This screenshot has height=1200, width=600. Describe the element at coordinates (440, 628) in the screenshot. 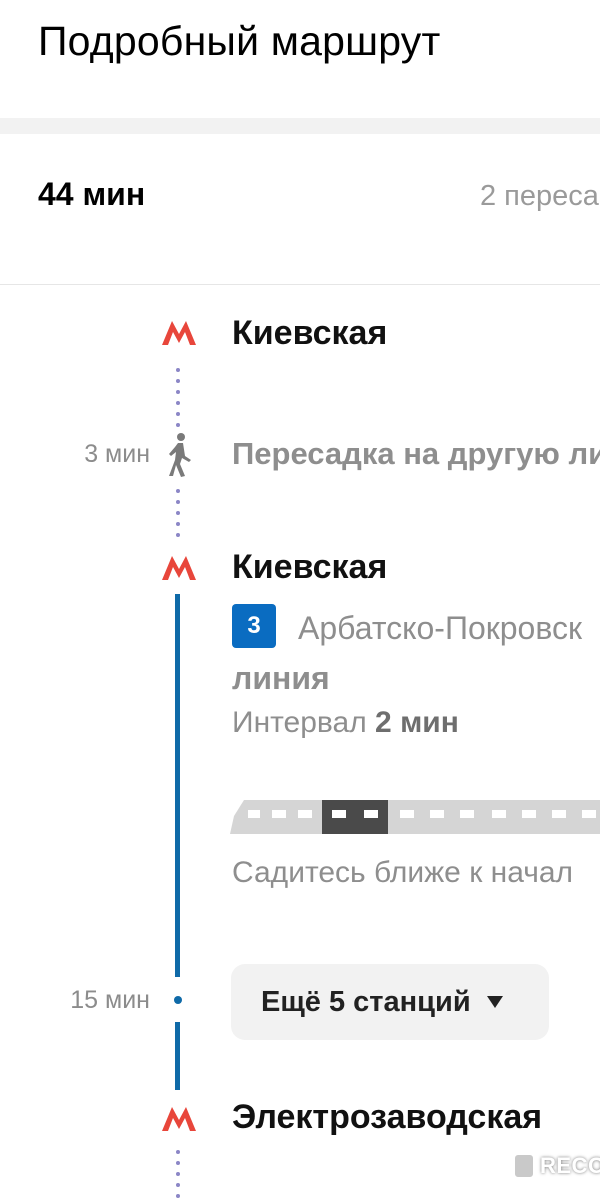

I see `line-name: Арбатско-Покровск` at that location.